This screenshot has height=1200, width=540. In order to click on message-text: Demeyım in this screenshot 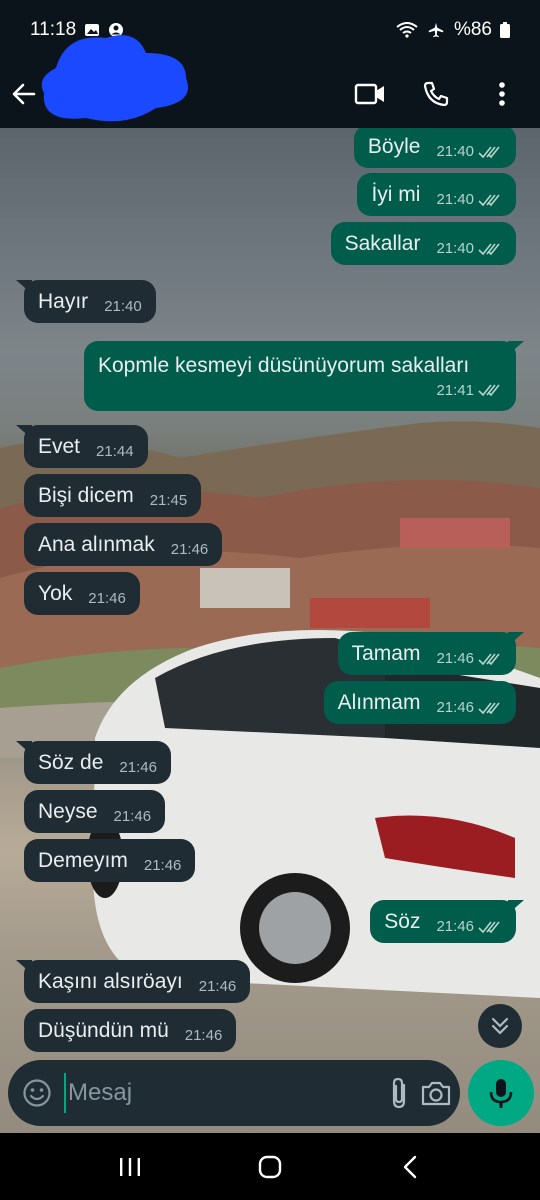, I will do `click(83, 860)`.